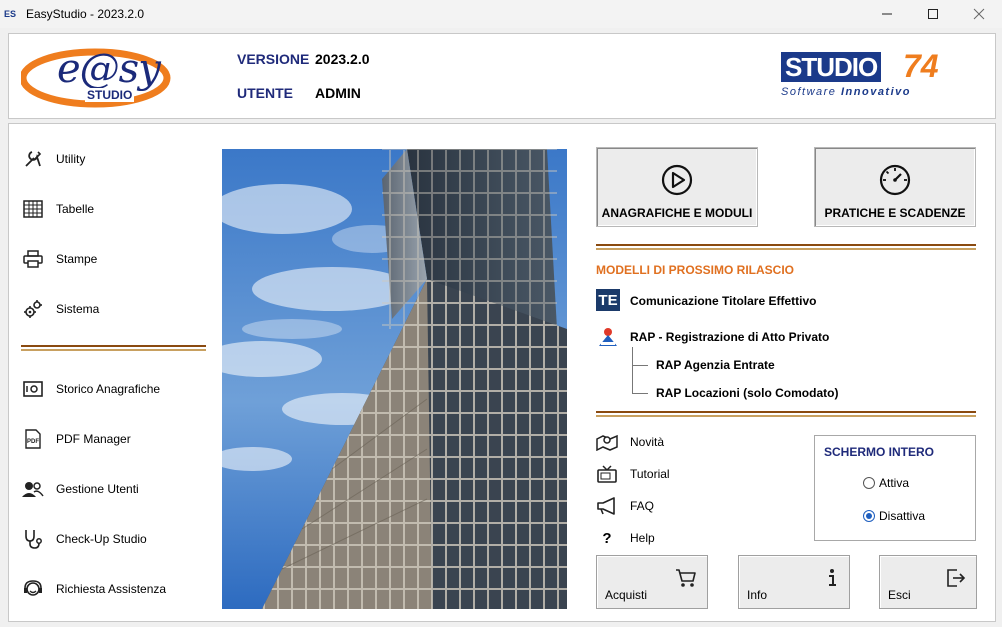 The image size is (1002, 627). I want to click on fullscreen-on-radio: Attiva, so click(886, 483).